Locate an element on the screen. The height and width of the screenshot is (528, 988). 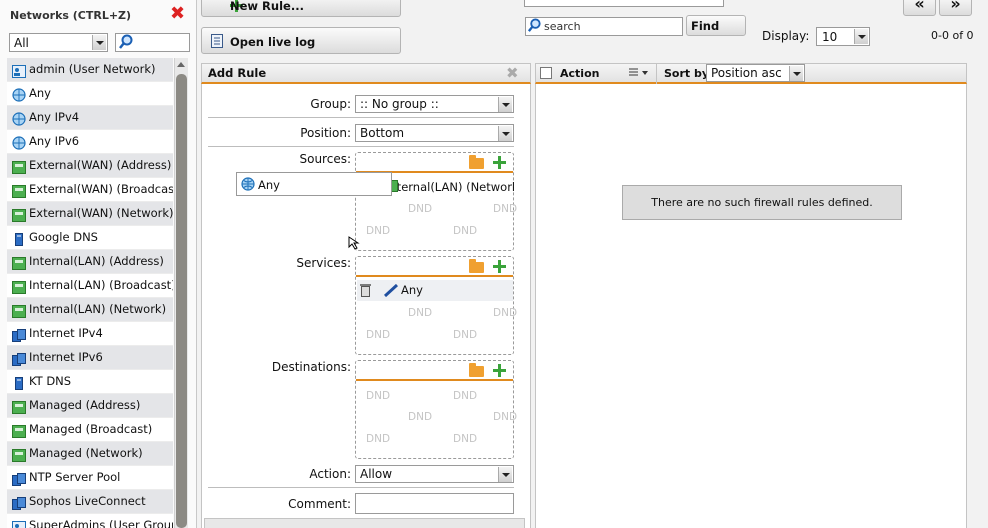
network-list-item: External(WAN) (Network) is located at coordinates (90, 214).